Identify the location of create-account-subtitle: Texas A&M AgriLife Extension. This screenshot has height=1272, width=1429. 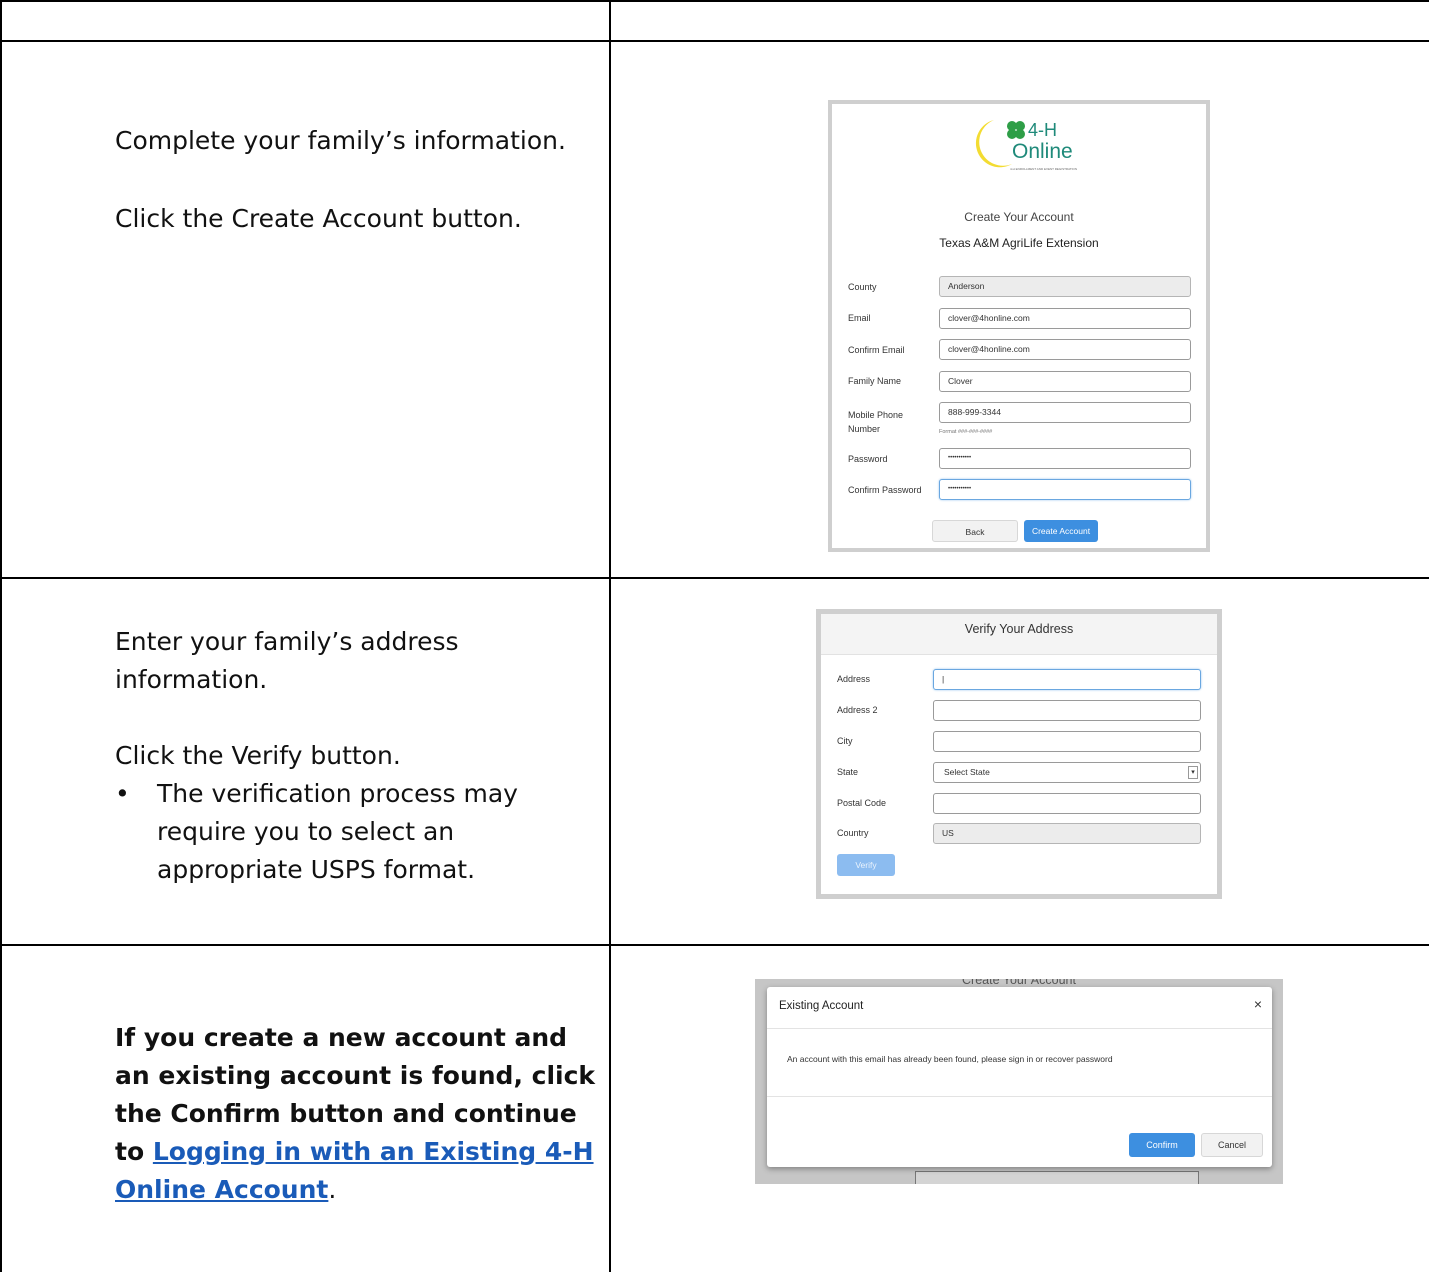
(1019, 243).